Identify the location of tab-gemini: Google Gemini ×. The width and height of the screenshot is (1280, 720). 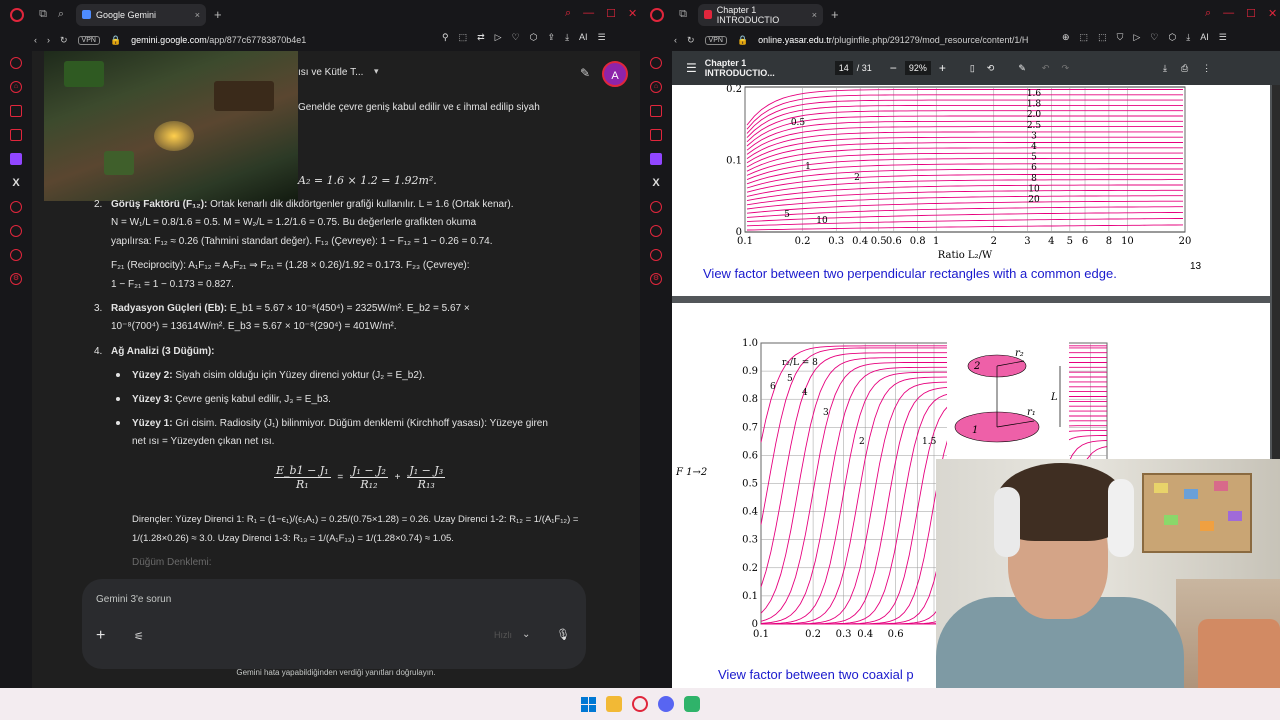
(141, 14).